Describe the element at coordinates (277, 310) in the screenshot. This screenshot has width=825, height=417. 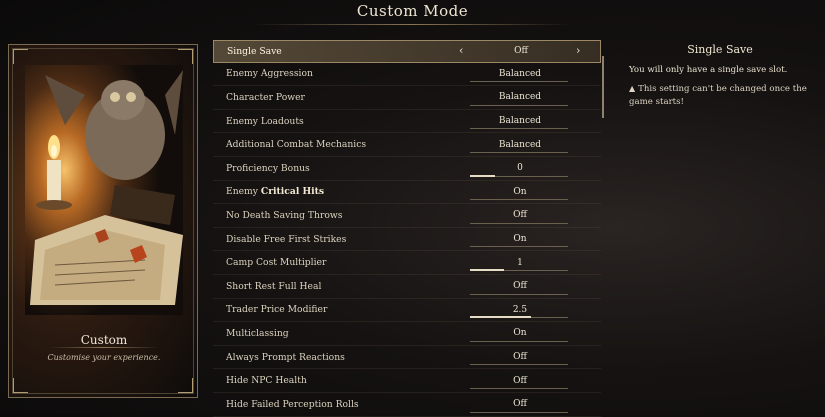
I see `setting-label: Trader Price Modifier` at that location.